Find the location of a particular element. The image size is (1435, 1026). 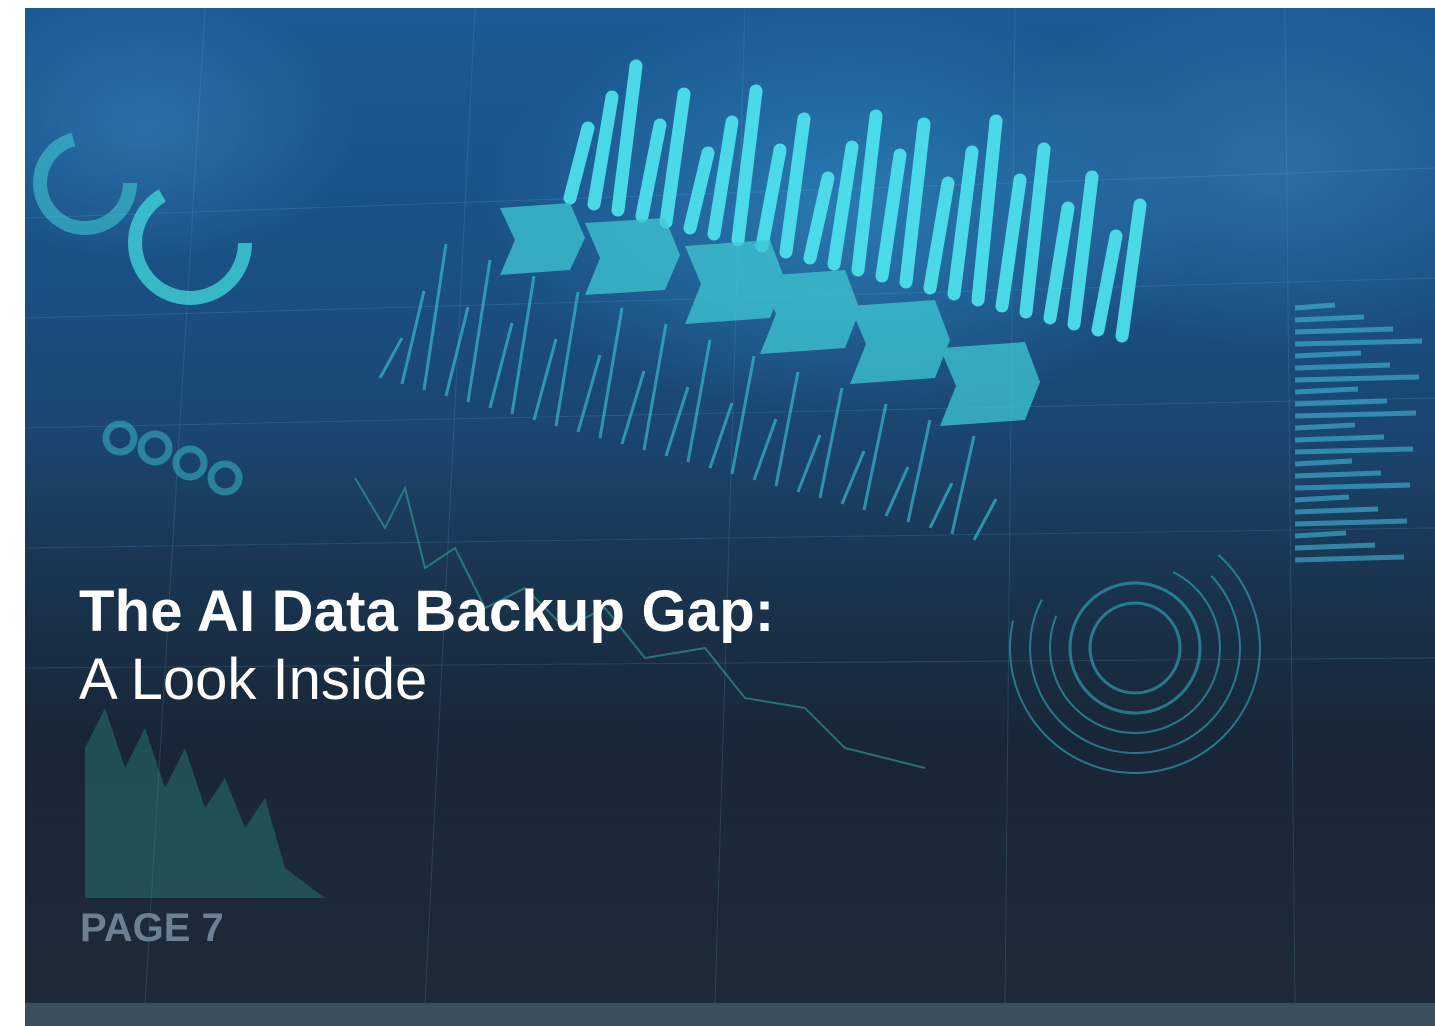

chain-graphic is located at coordinates (172, 458).